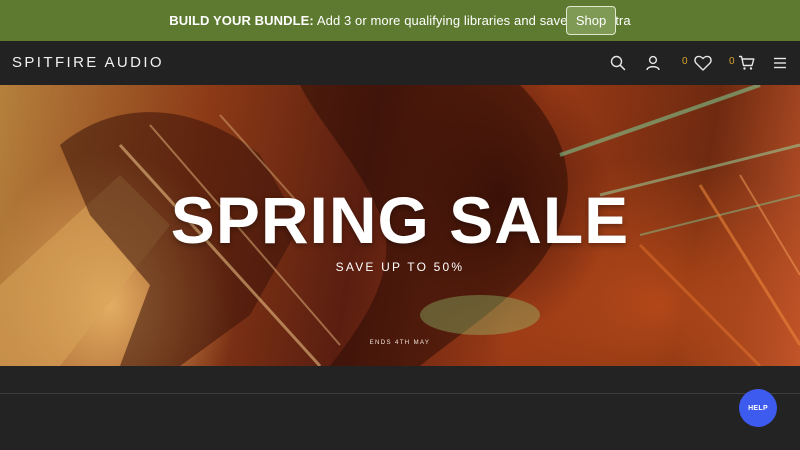  I want to click on hero-title: SPRING SALE, so click(400, 220).